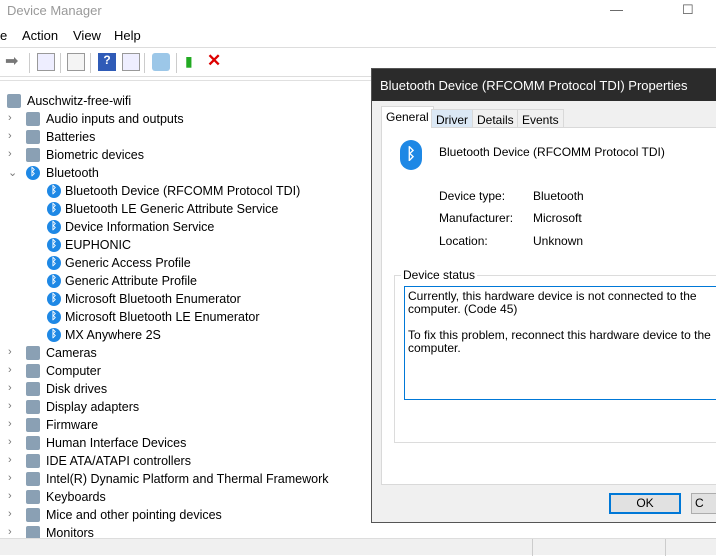 Image resolution: width=716 pixels, height=556 pixels. I want to click on tab-general: General, so click(407, 117).